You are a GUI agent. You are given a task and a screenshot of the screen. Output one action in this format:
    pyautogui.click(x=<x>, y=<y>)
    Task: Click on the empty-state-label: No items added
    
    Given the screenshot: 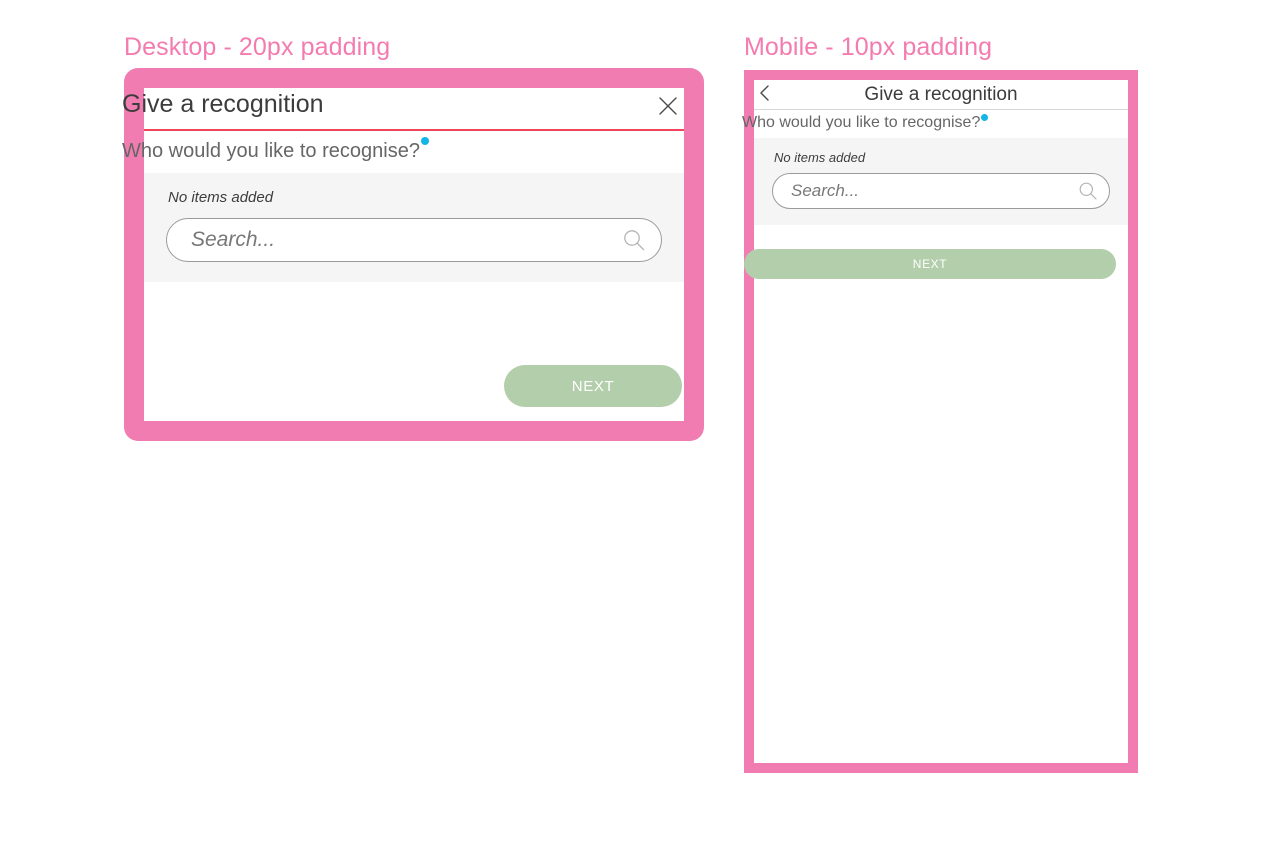 What is the action you would take?
    pyautogui.click(x=221, y=197)
    